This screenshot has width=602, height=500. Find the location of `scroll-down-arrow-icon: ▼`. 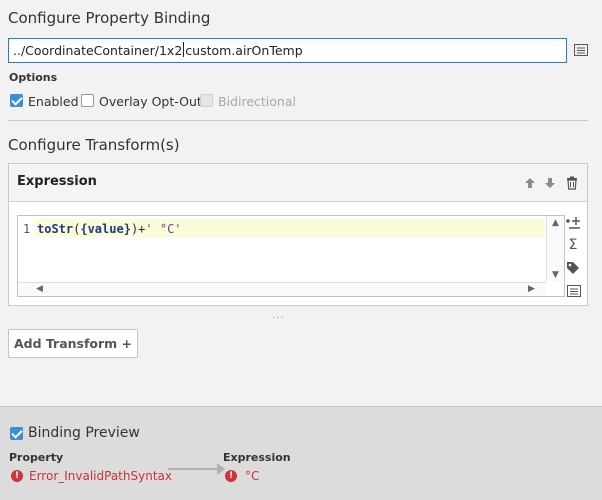

scroll-down-arrow-icon: ▼ is located at coordinates (555, 275).